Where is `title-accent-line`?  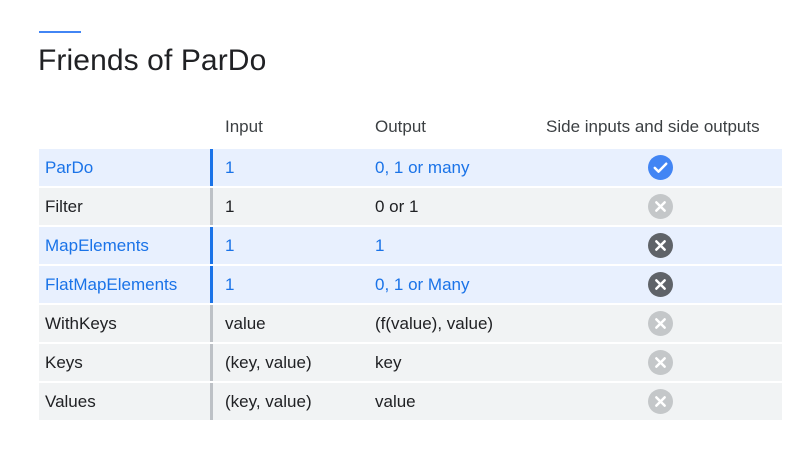 title-accent-line is located at coordinates (60, 32).